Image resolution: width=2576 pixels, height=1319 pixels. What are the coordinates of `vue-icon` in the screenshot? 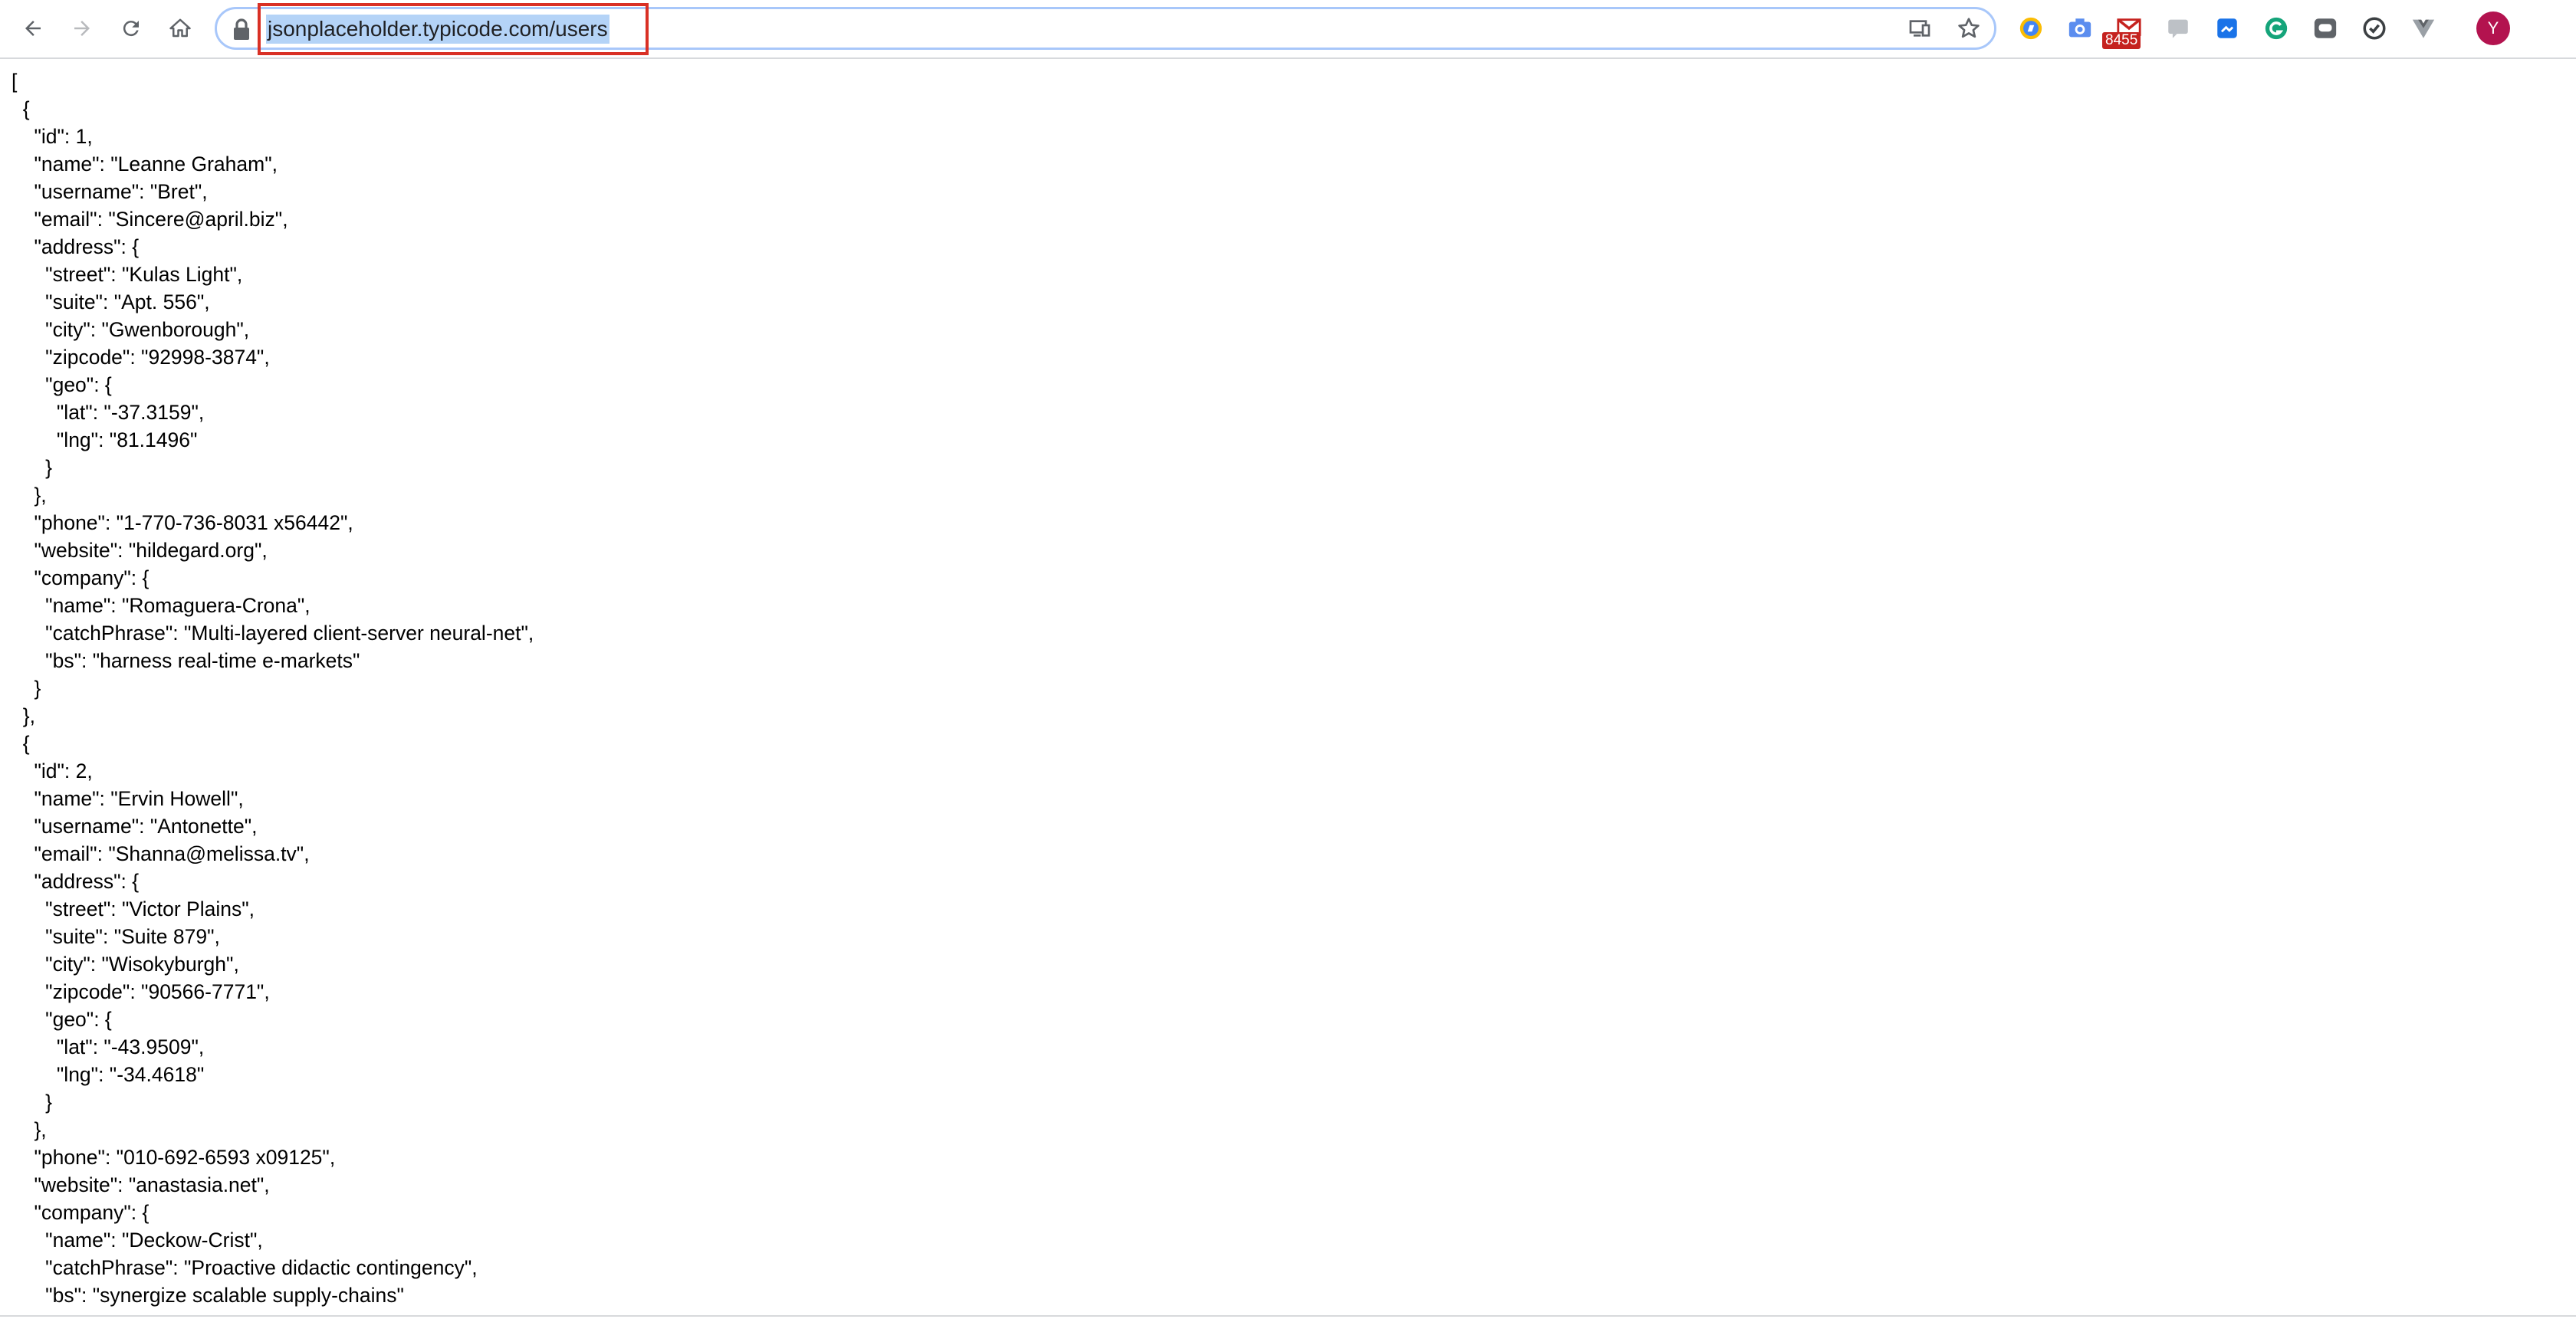 It's located at (2423, 28).